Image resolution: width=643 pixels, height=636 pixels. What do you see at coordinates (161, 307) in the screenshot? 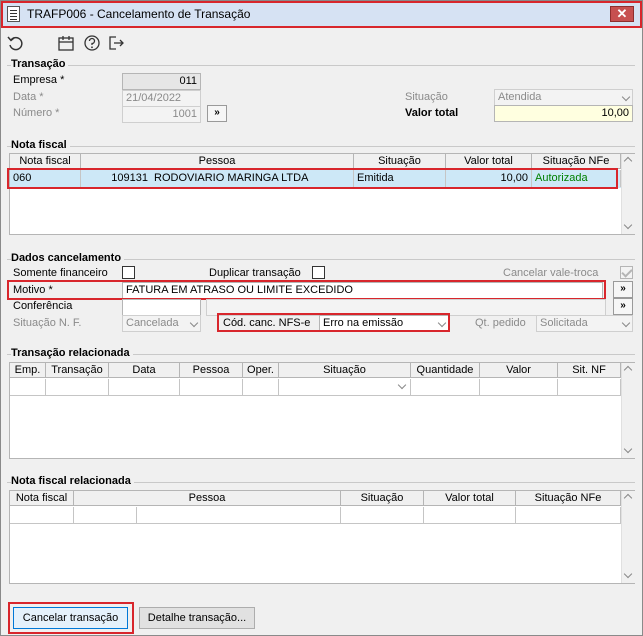
I see `conferencia-field` at bounding box center [161, 307].